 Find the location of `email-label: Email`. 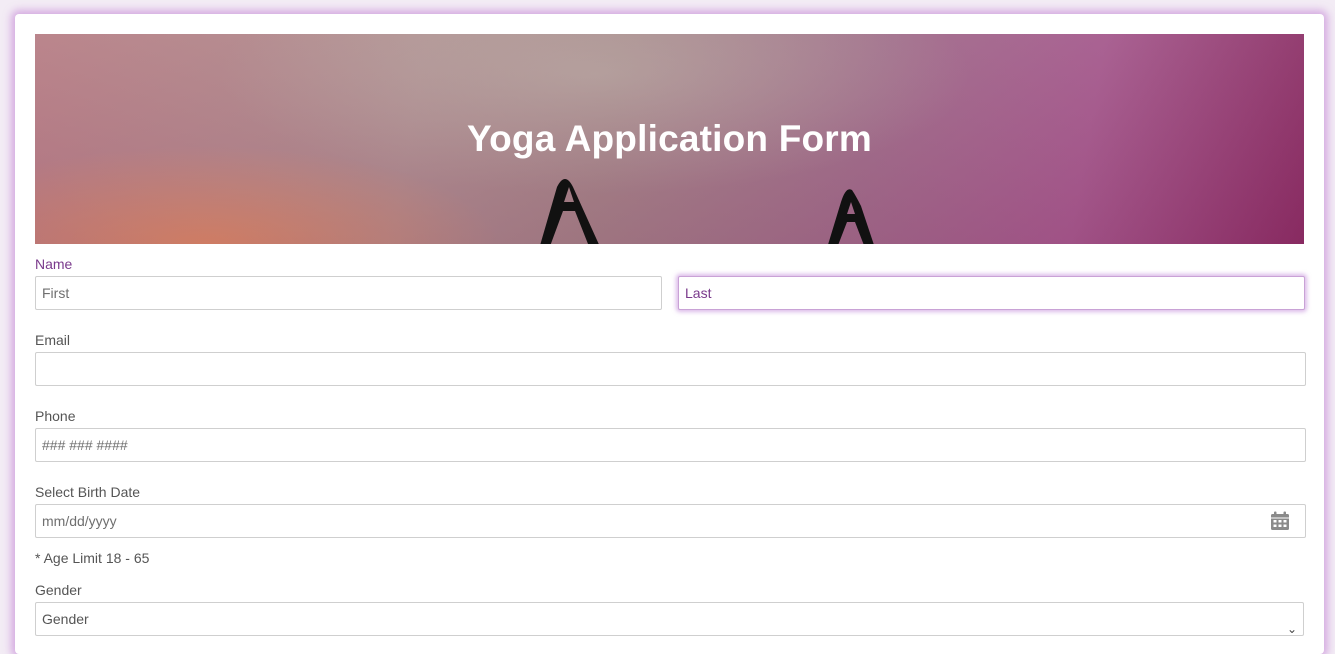

email-label: Email is located at coordinates (53, 340).